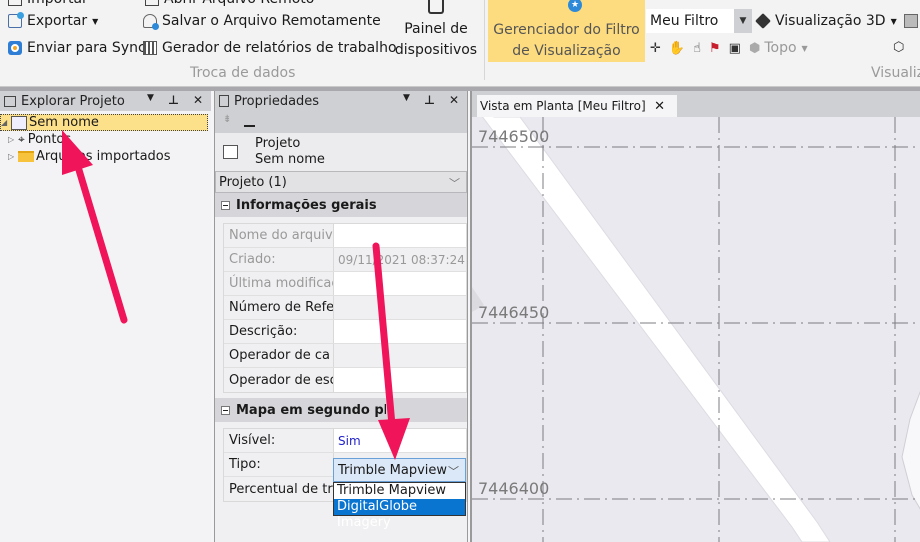 The height and width of the screenshot is (542, 920). What do you see at coordinates (754, 48) in the screenshot?
I see `topo-cube-icon: ⬢` at bounding box center [754, 48].